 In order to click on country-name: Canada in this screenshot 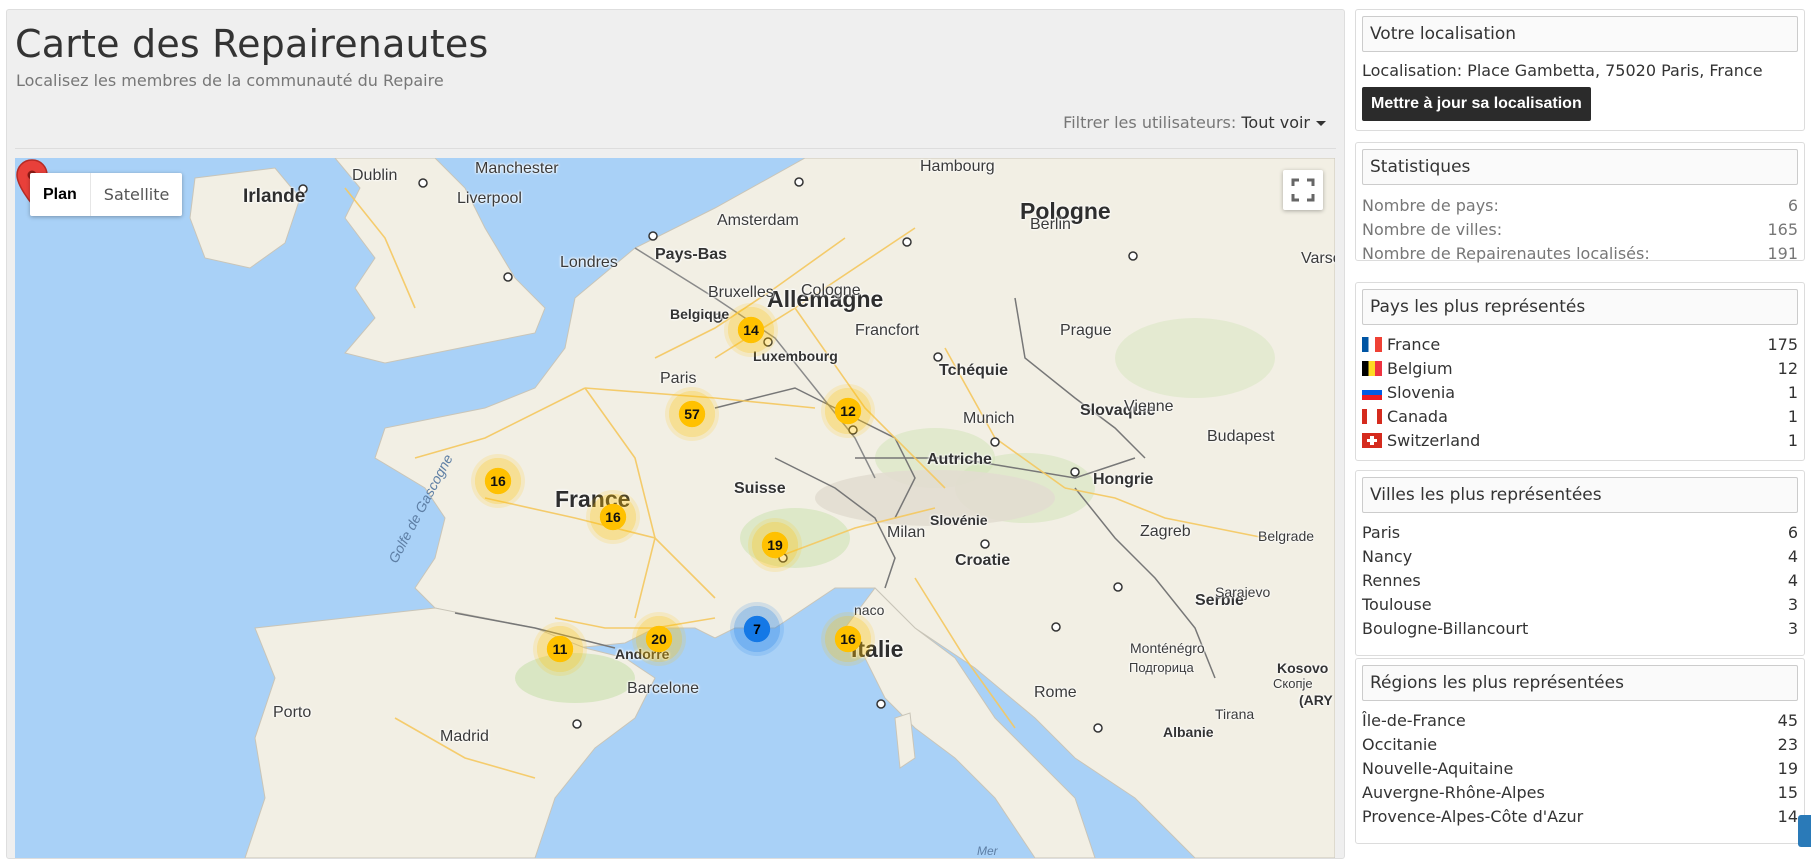, I will do `click(1417, 416)`.